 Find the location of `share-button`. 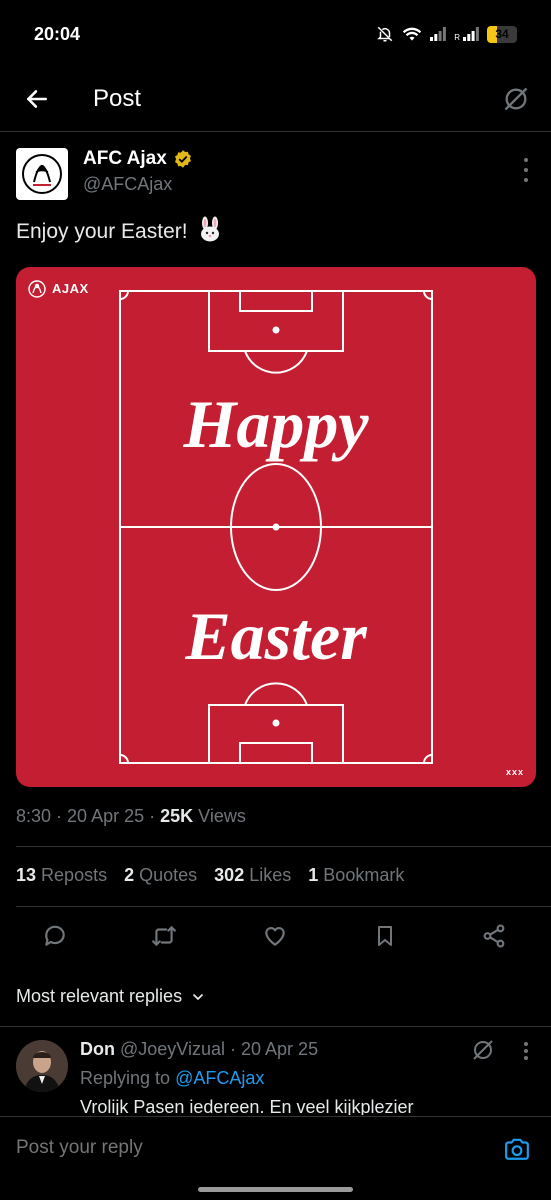

share-button is located at coordinates (494, 936).